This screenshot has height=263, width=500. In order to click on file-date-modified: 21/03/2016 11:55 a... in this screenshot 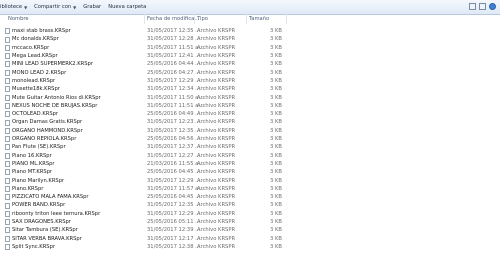, I will do `click(175, 163)`.